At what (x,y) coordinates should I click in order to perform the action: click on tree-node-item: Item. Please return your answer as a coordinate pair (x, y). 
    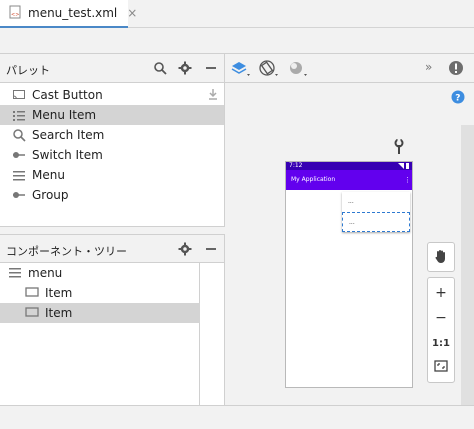
    Looking at the image, I should click on (100, 293).